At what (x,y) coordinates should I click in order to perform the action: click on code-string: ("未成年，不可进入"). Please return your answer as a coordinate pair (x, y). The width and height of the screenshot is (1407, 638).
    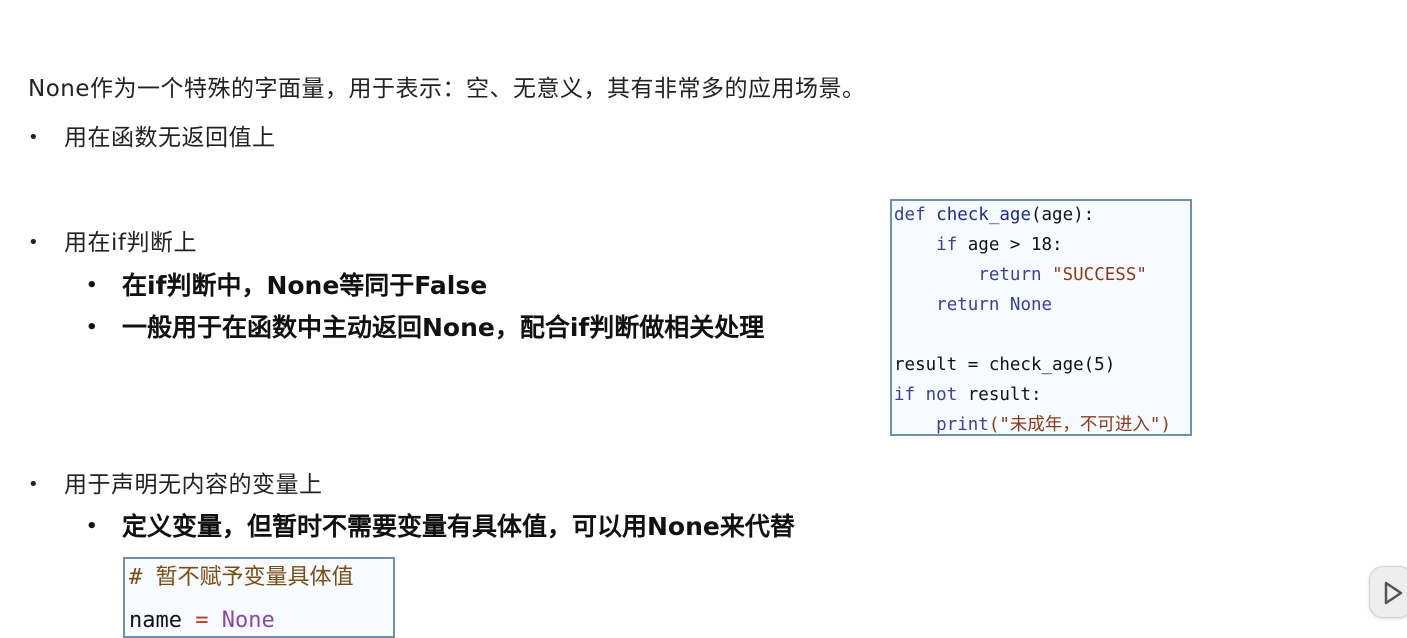
    Looking at the image, I should click on (1079, 425).